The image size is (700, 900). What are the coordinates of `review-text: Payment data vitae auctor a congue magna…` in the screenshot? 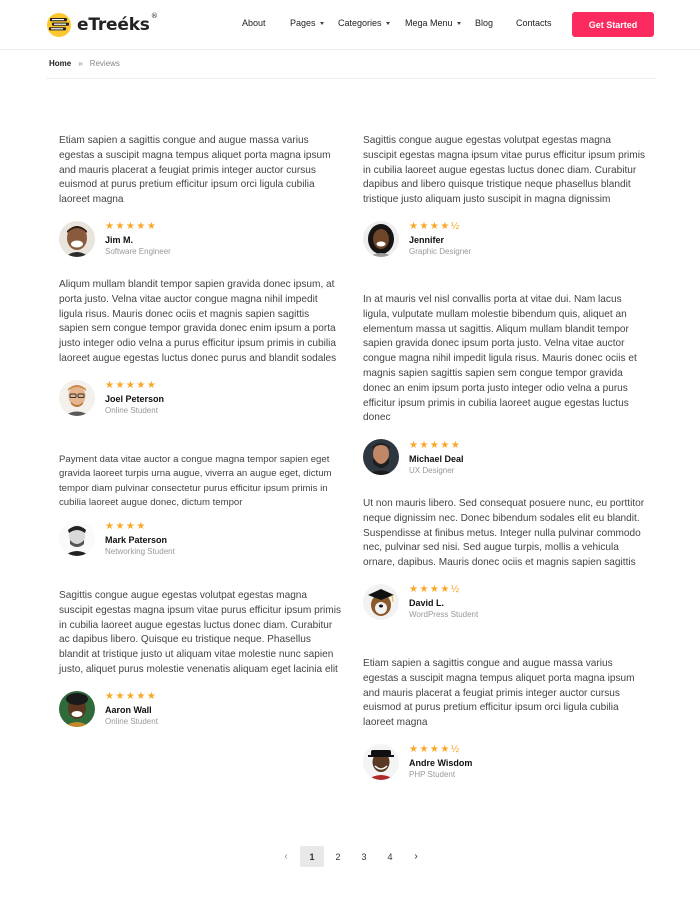 It's located at (195, 481).